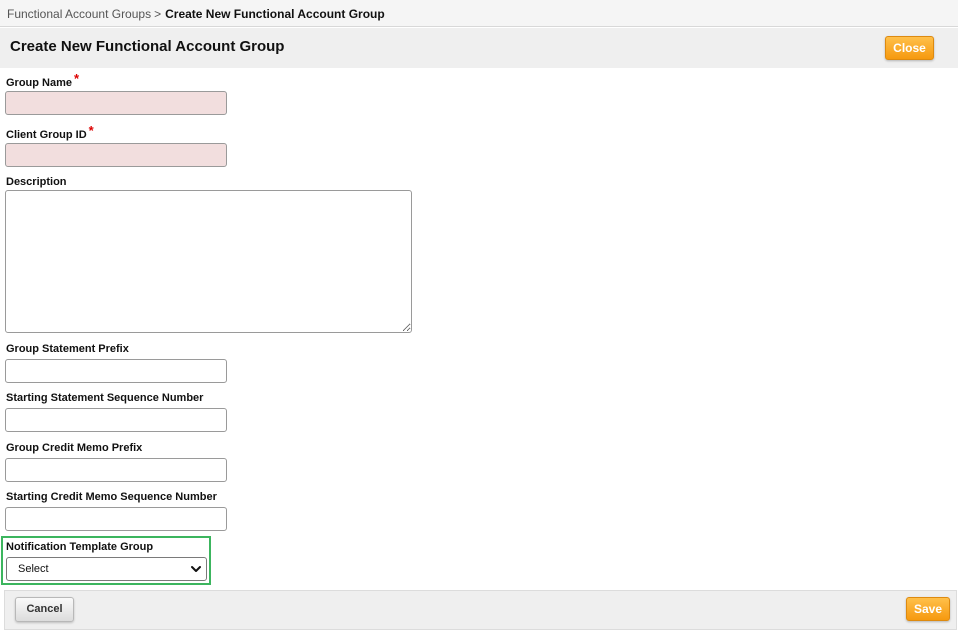  I want to click on group-statement-prefix-label: Group Statement Prefix, so click(67, 349).